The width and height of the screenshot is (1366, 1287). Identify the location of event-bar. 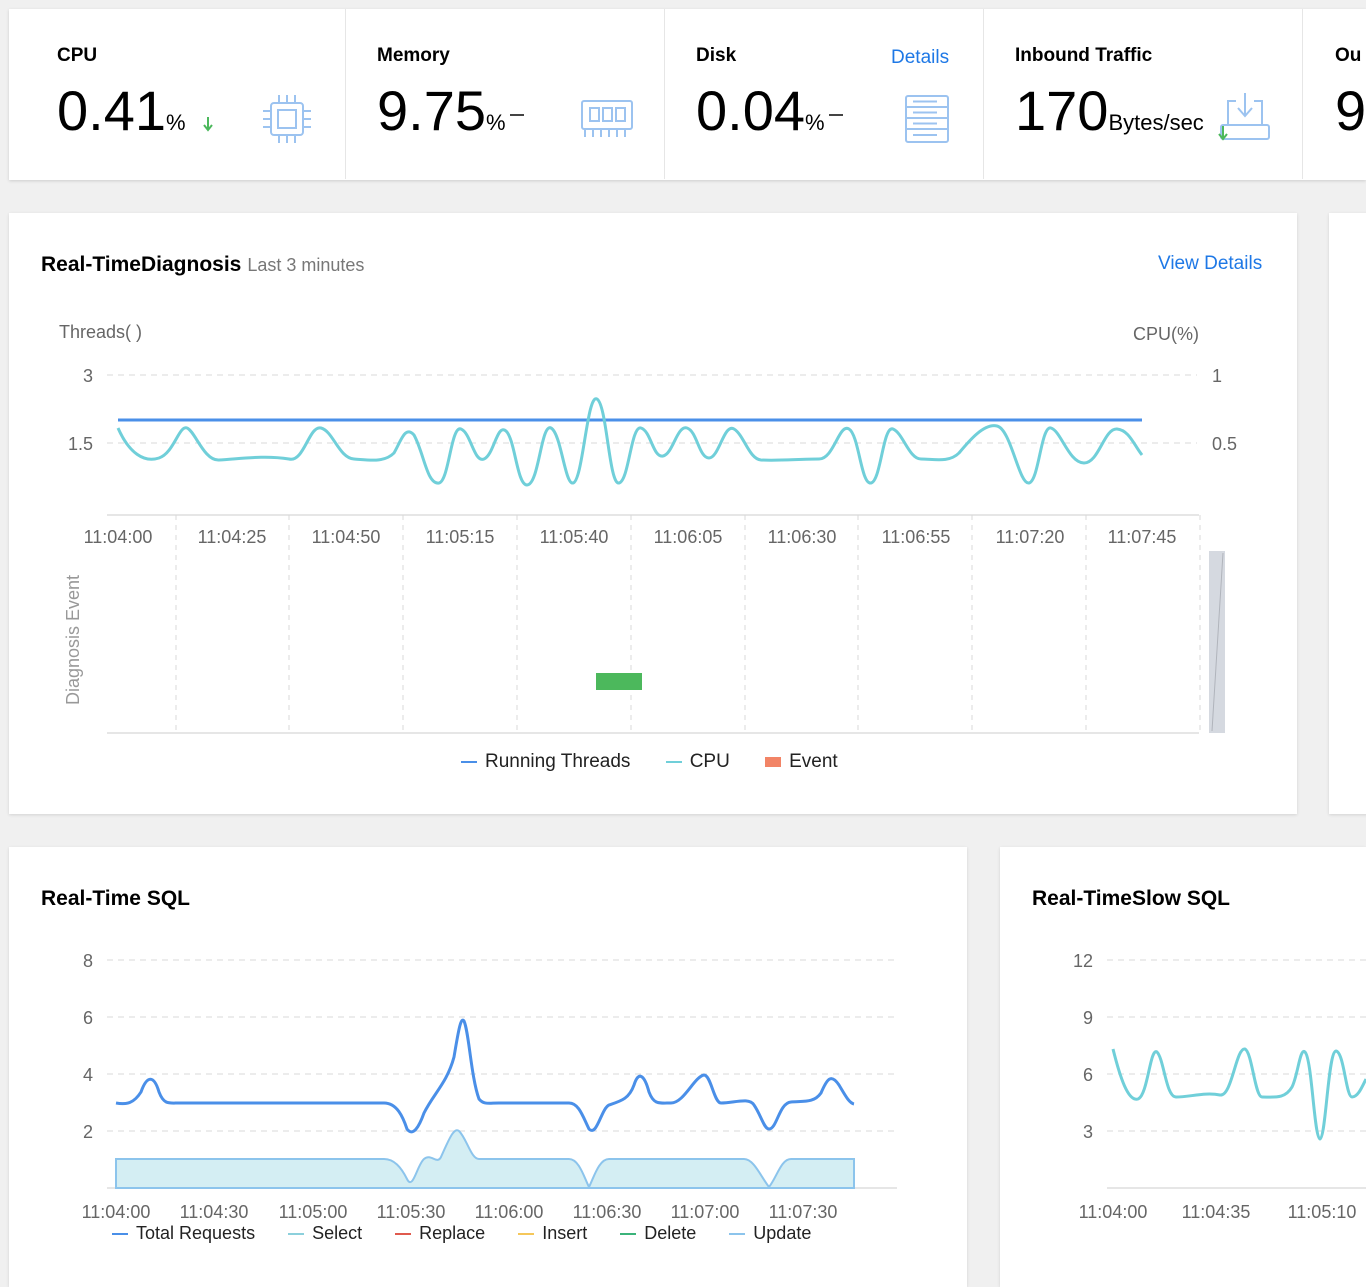
(619, 681).